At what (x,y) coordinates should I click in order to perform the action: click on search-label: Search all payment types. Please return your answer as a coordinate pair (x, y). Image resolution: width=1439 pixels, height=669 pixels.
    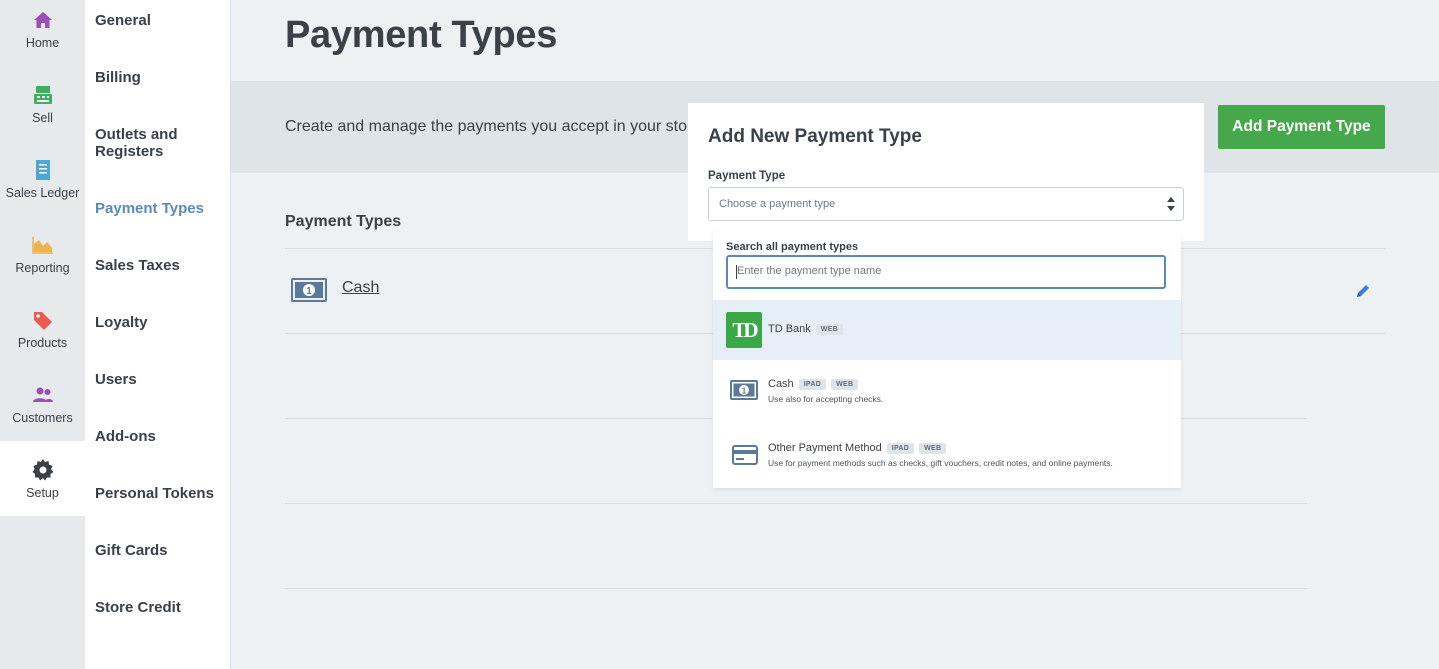
    Looking at the image, I should click on (792, 247).